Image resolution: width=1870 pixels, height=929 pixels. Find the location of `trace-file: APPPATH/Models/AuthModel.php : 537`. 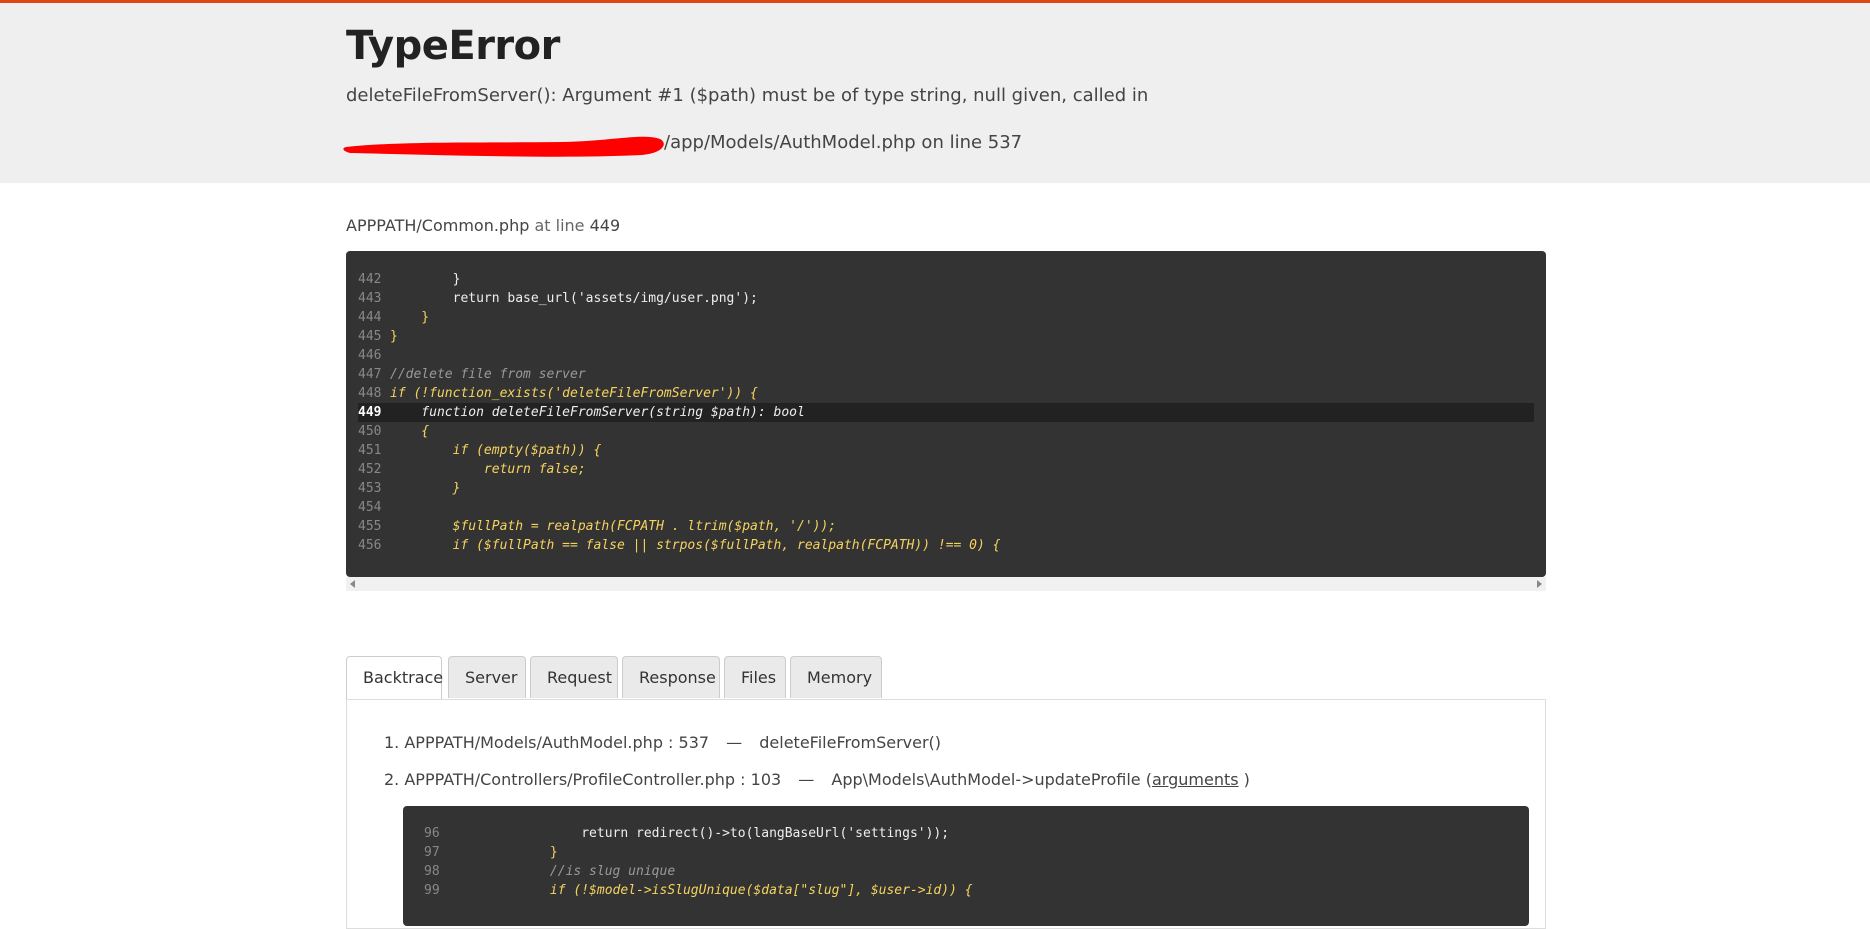

trace-file: APPPATH/Models/AuthModel.php : 537 is located at coordinates (557, 742).